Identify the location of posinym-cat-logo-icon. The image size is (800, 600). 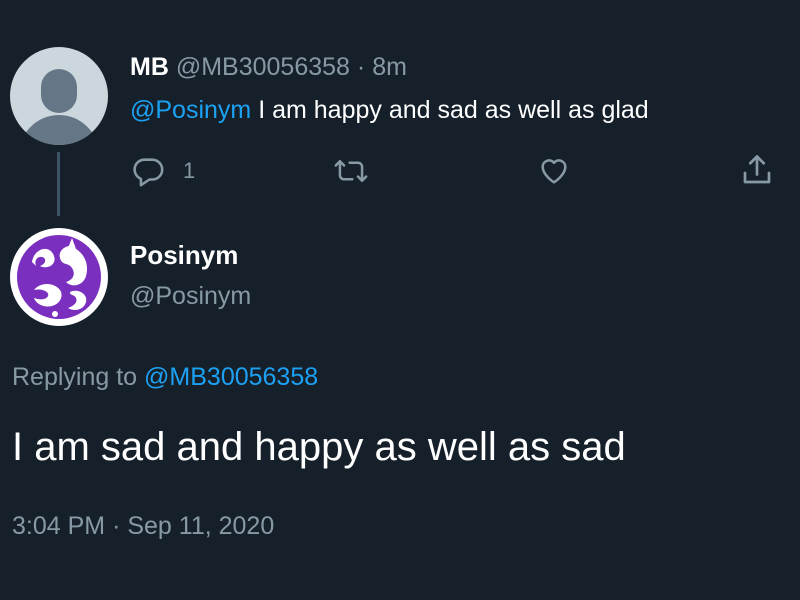
(59, 280).